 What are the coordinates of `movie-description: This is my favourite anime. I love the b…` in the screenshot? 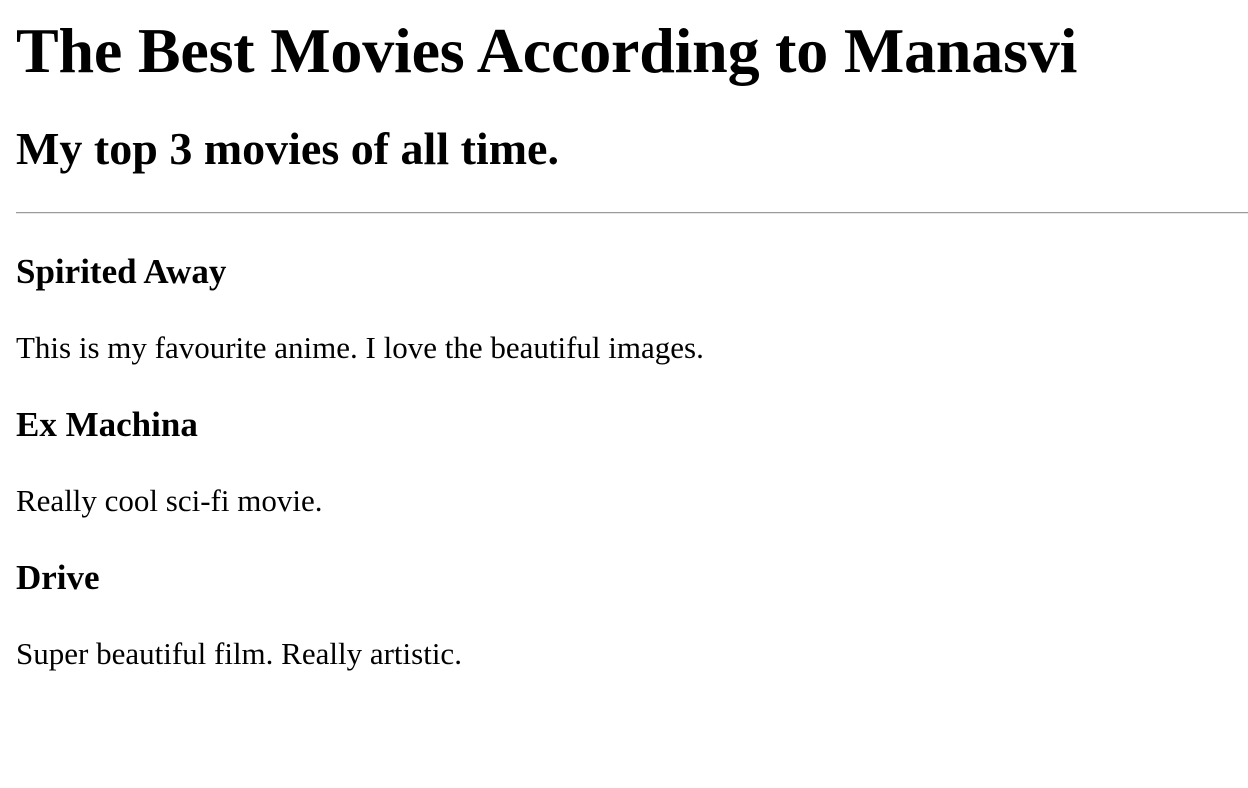 It's located at (360, 347).